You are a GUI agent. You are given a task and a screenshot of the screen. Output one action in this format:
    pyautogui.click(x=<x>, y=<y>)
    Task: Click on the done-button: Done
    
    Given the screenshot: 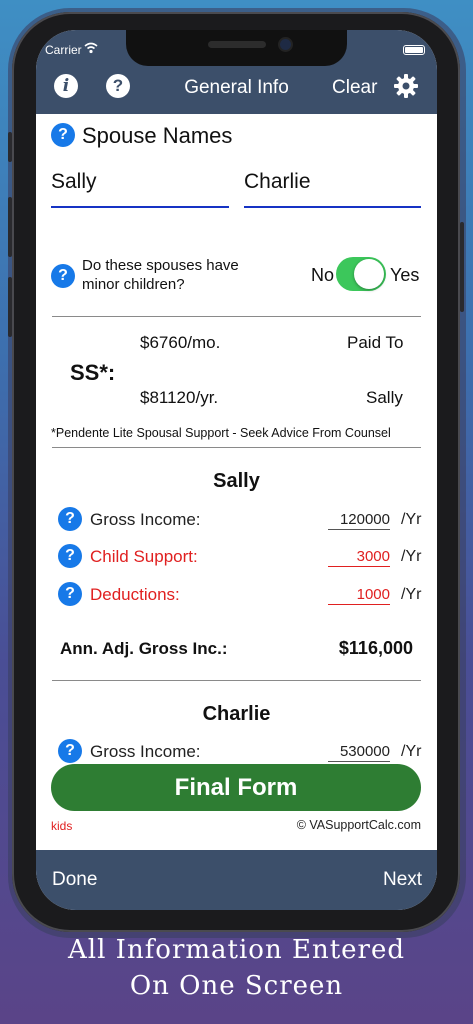 What is the action you would take?
    pyautogui.click(x=74, y=880)
    